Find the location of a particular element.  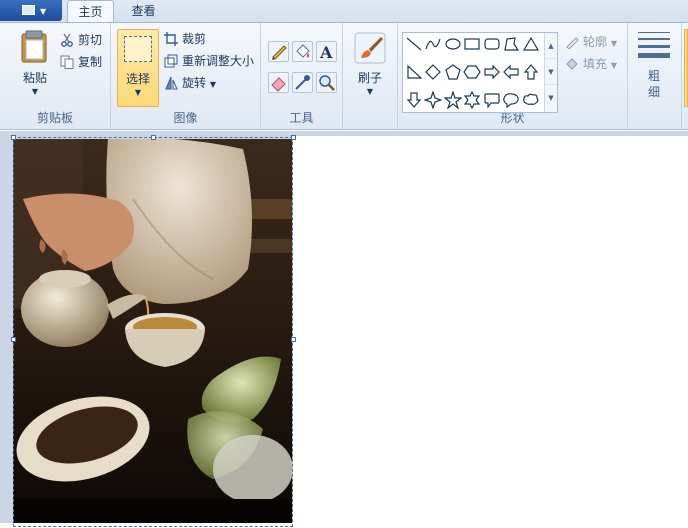

rounded-callout-shape-icon is located at coordinates (492, 100).